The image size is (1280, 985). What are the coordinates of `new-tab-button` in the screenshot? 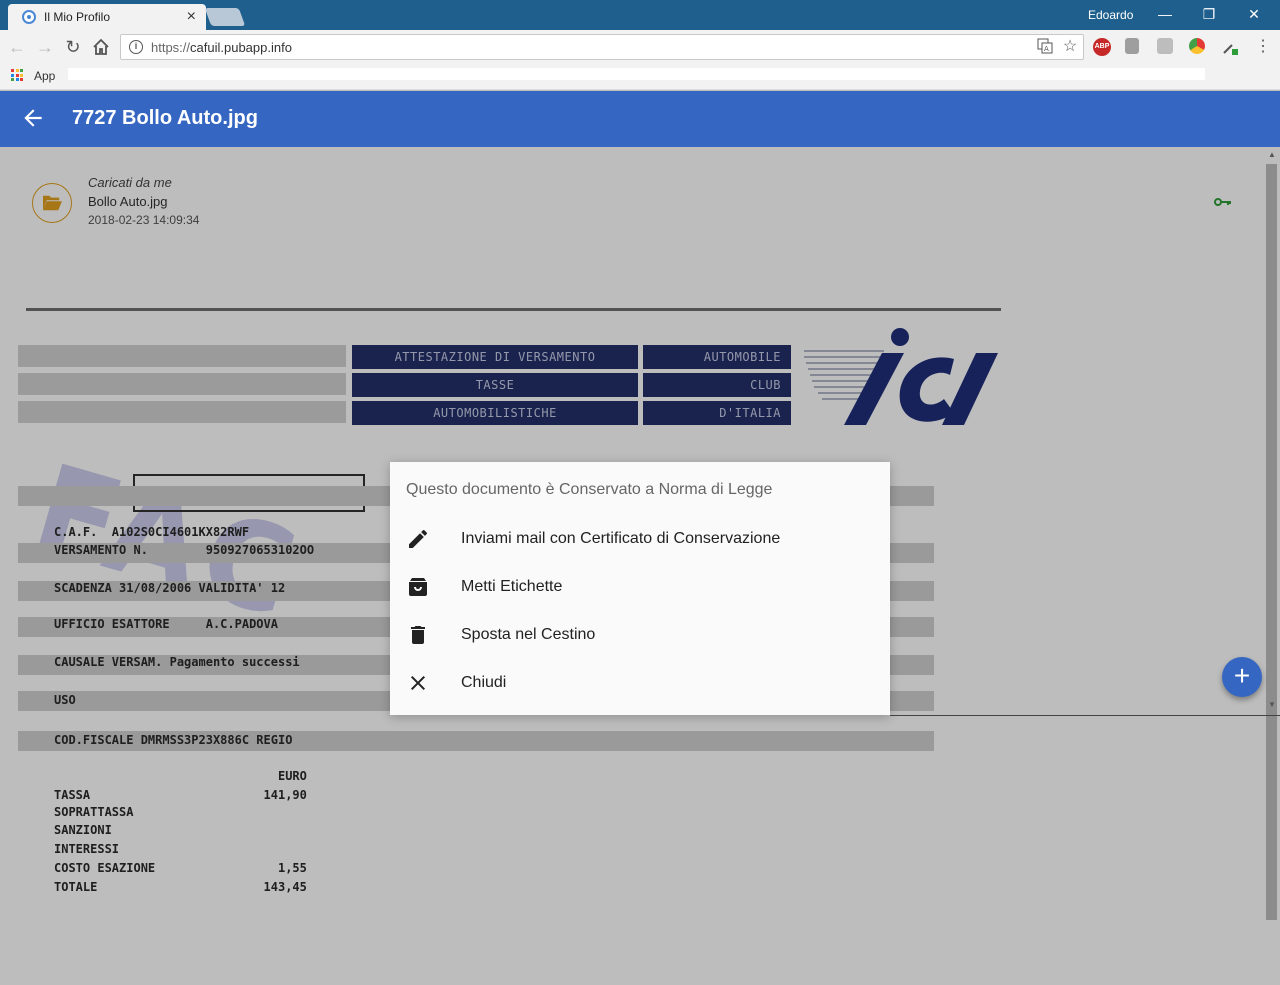 It's located at (225, 17).